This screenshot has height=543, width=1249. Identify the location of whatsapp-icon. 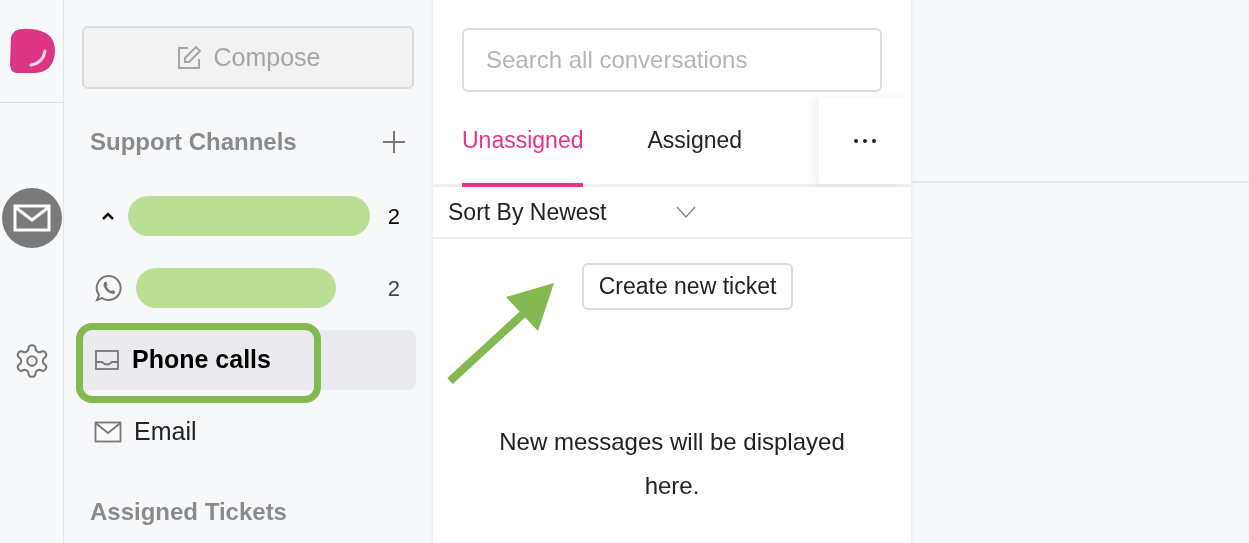
(109, 288).